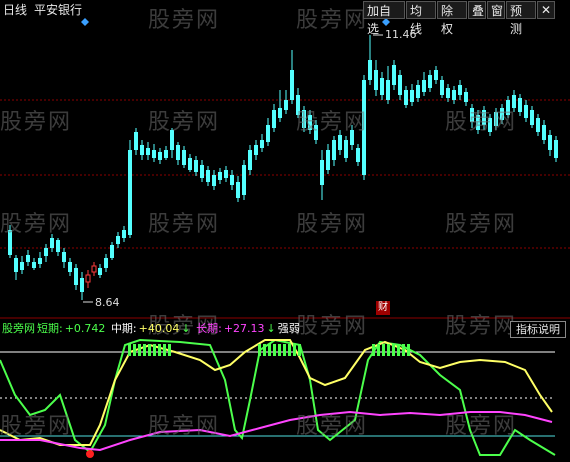 Image resolution: width=570 pixels, height=462 pixels. I want to click on mid-label: 中期:, so click(123, 328).